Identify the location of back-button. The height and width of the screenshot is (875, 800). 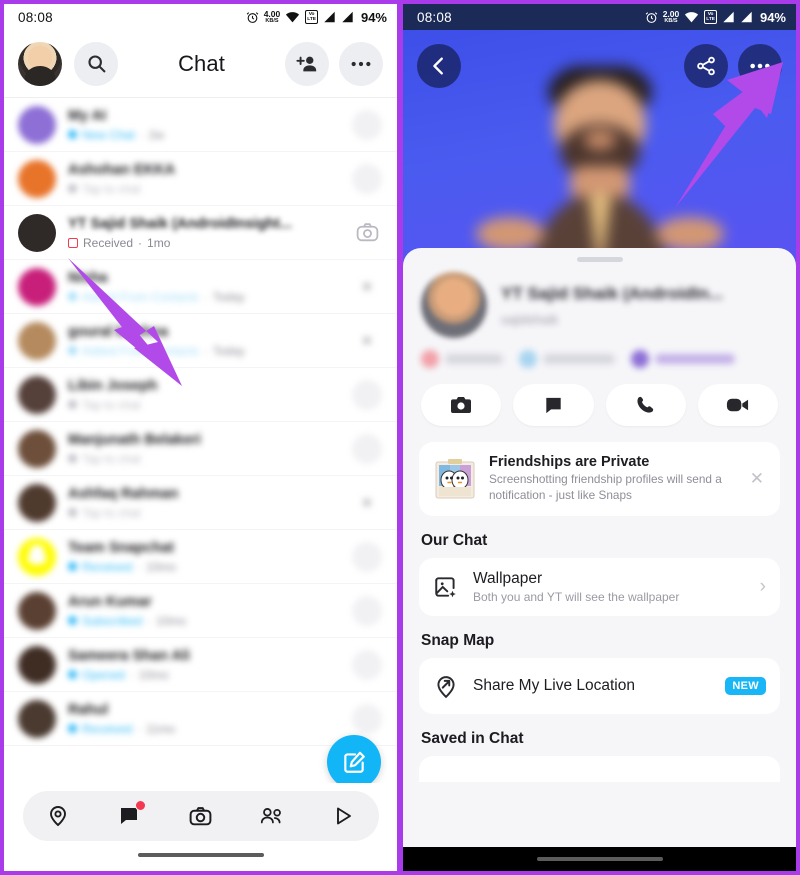
(439, 66).